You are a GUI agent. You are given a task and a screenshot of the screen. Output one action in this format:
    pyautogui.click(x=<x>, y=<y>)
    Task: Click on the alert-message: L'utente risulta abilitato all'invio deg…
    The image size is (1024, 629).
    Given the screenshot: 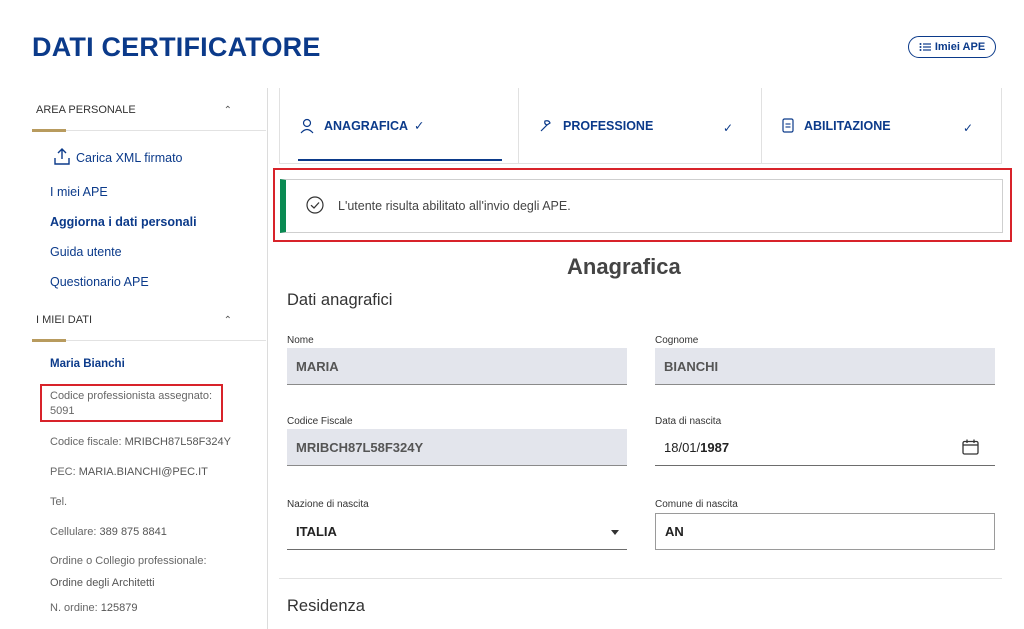 What is the action you would take?
    pyautogui.click(x=454, y=206)
    